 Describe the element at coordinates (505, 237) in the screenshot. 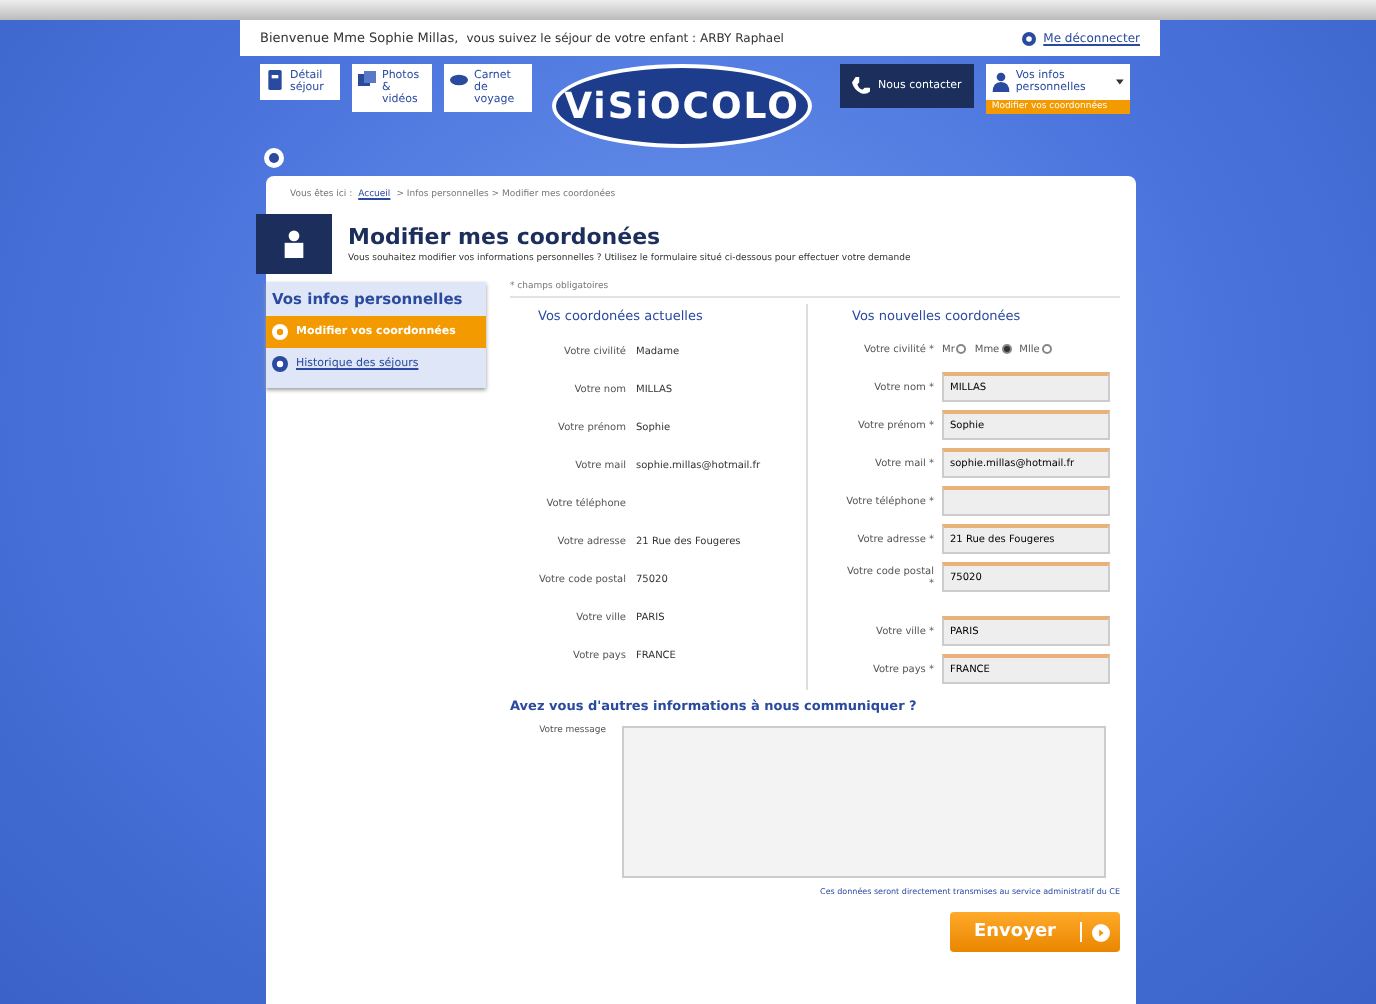

I see `page-title: Modifier mes coordonées` at that location.